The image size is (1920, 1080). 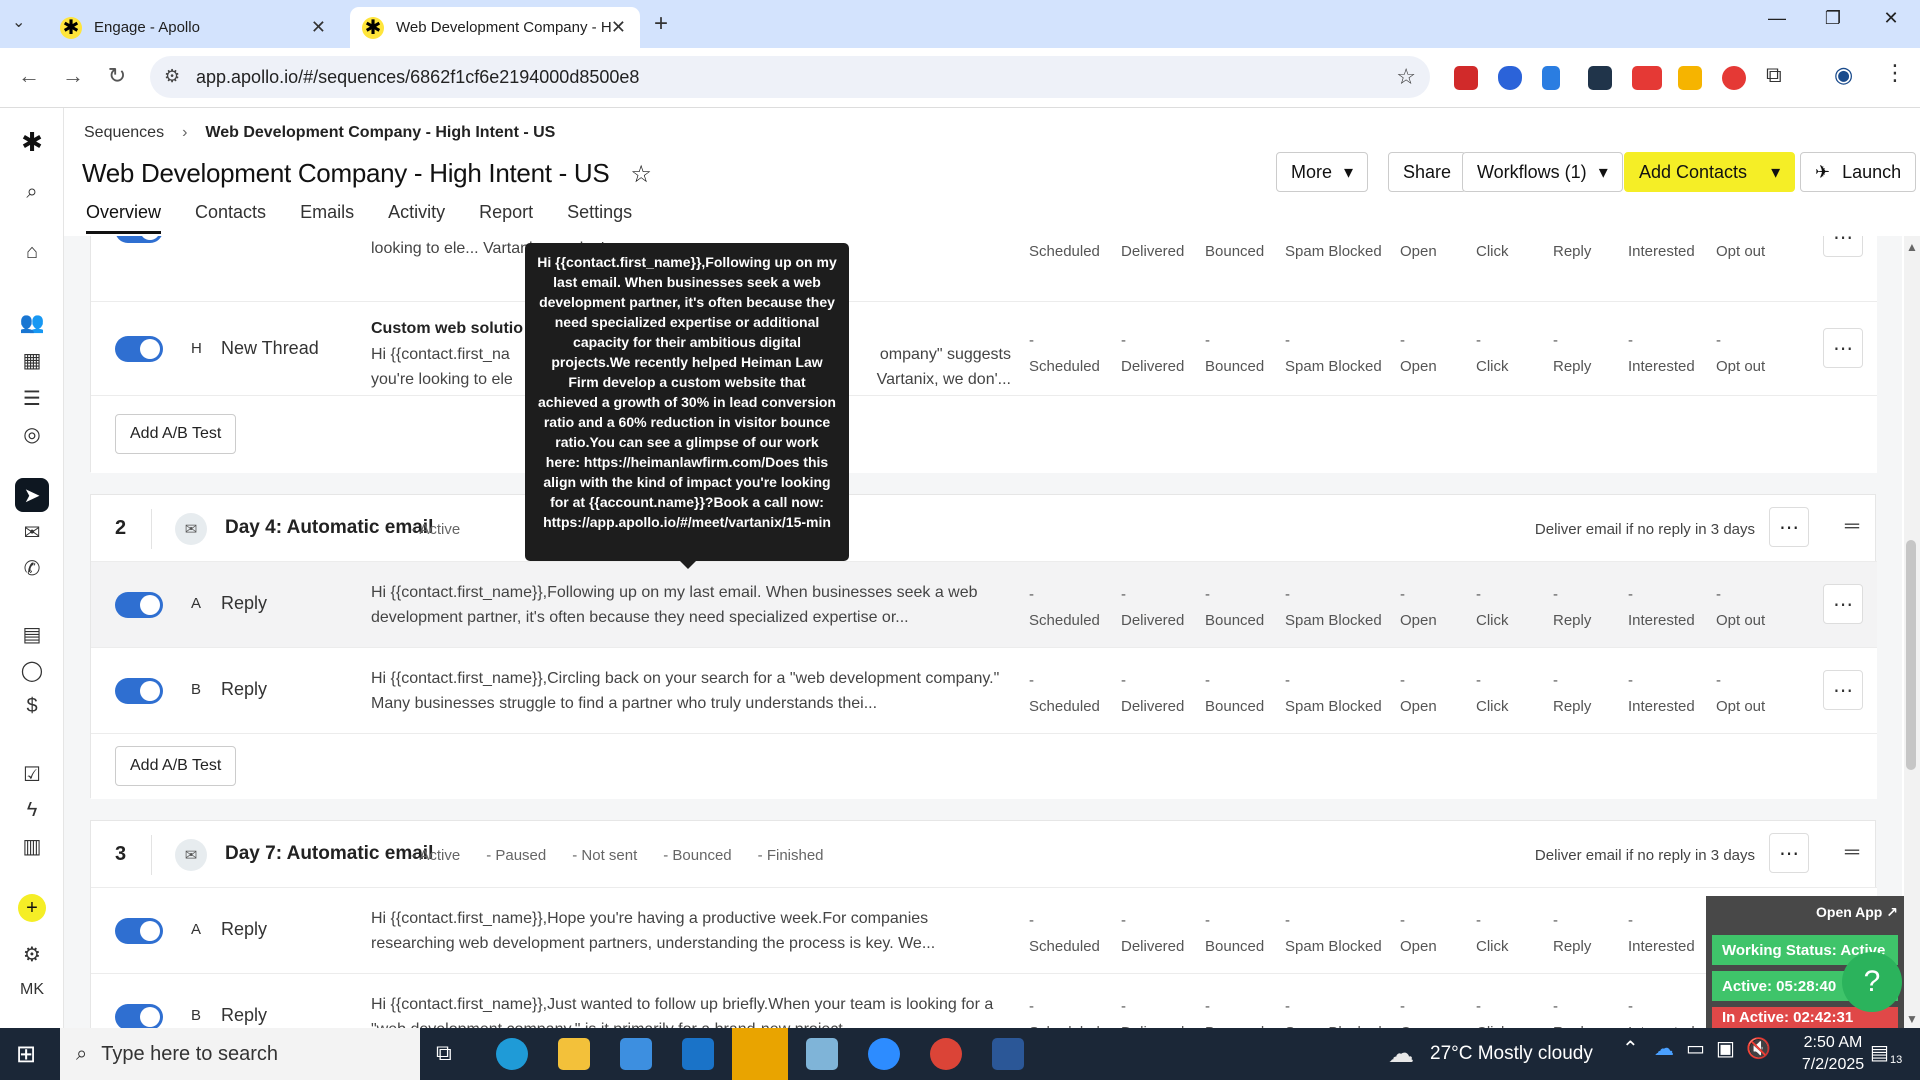 What do you see at coordinates (1852, 526) in the screenshot?
I see `drag-handle-icon: ═` at bounding box center [1852, 526].